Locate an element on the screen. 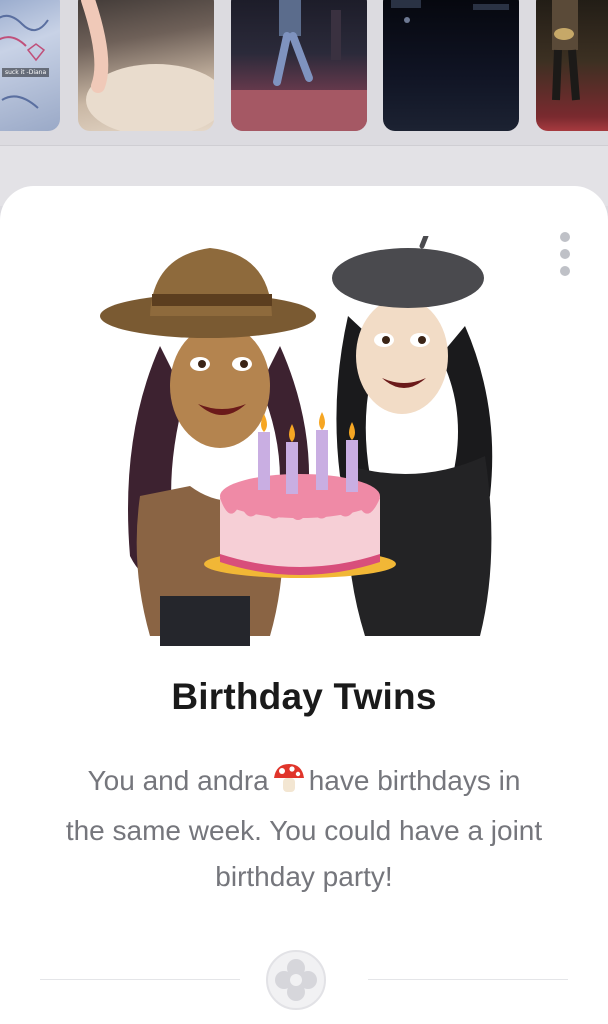 The height and width of the screenshot is (1024, 608). body-line-3: birthday party! is located at coordinates (304, 876).